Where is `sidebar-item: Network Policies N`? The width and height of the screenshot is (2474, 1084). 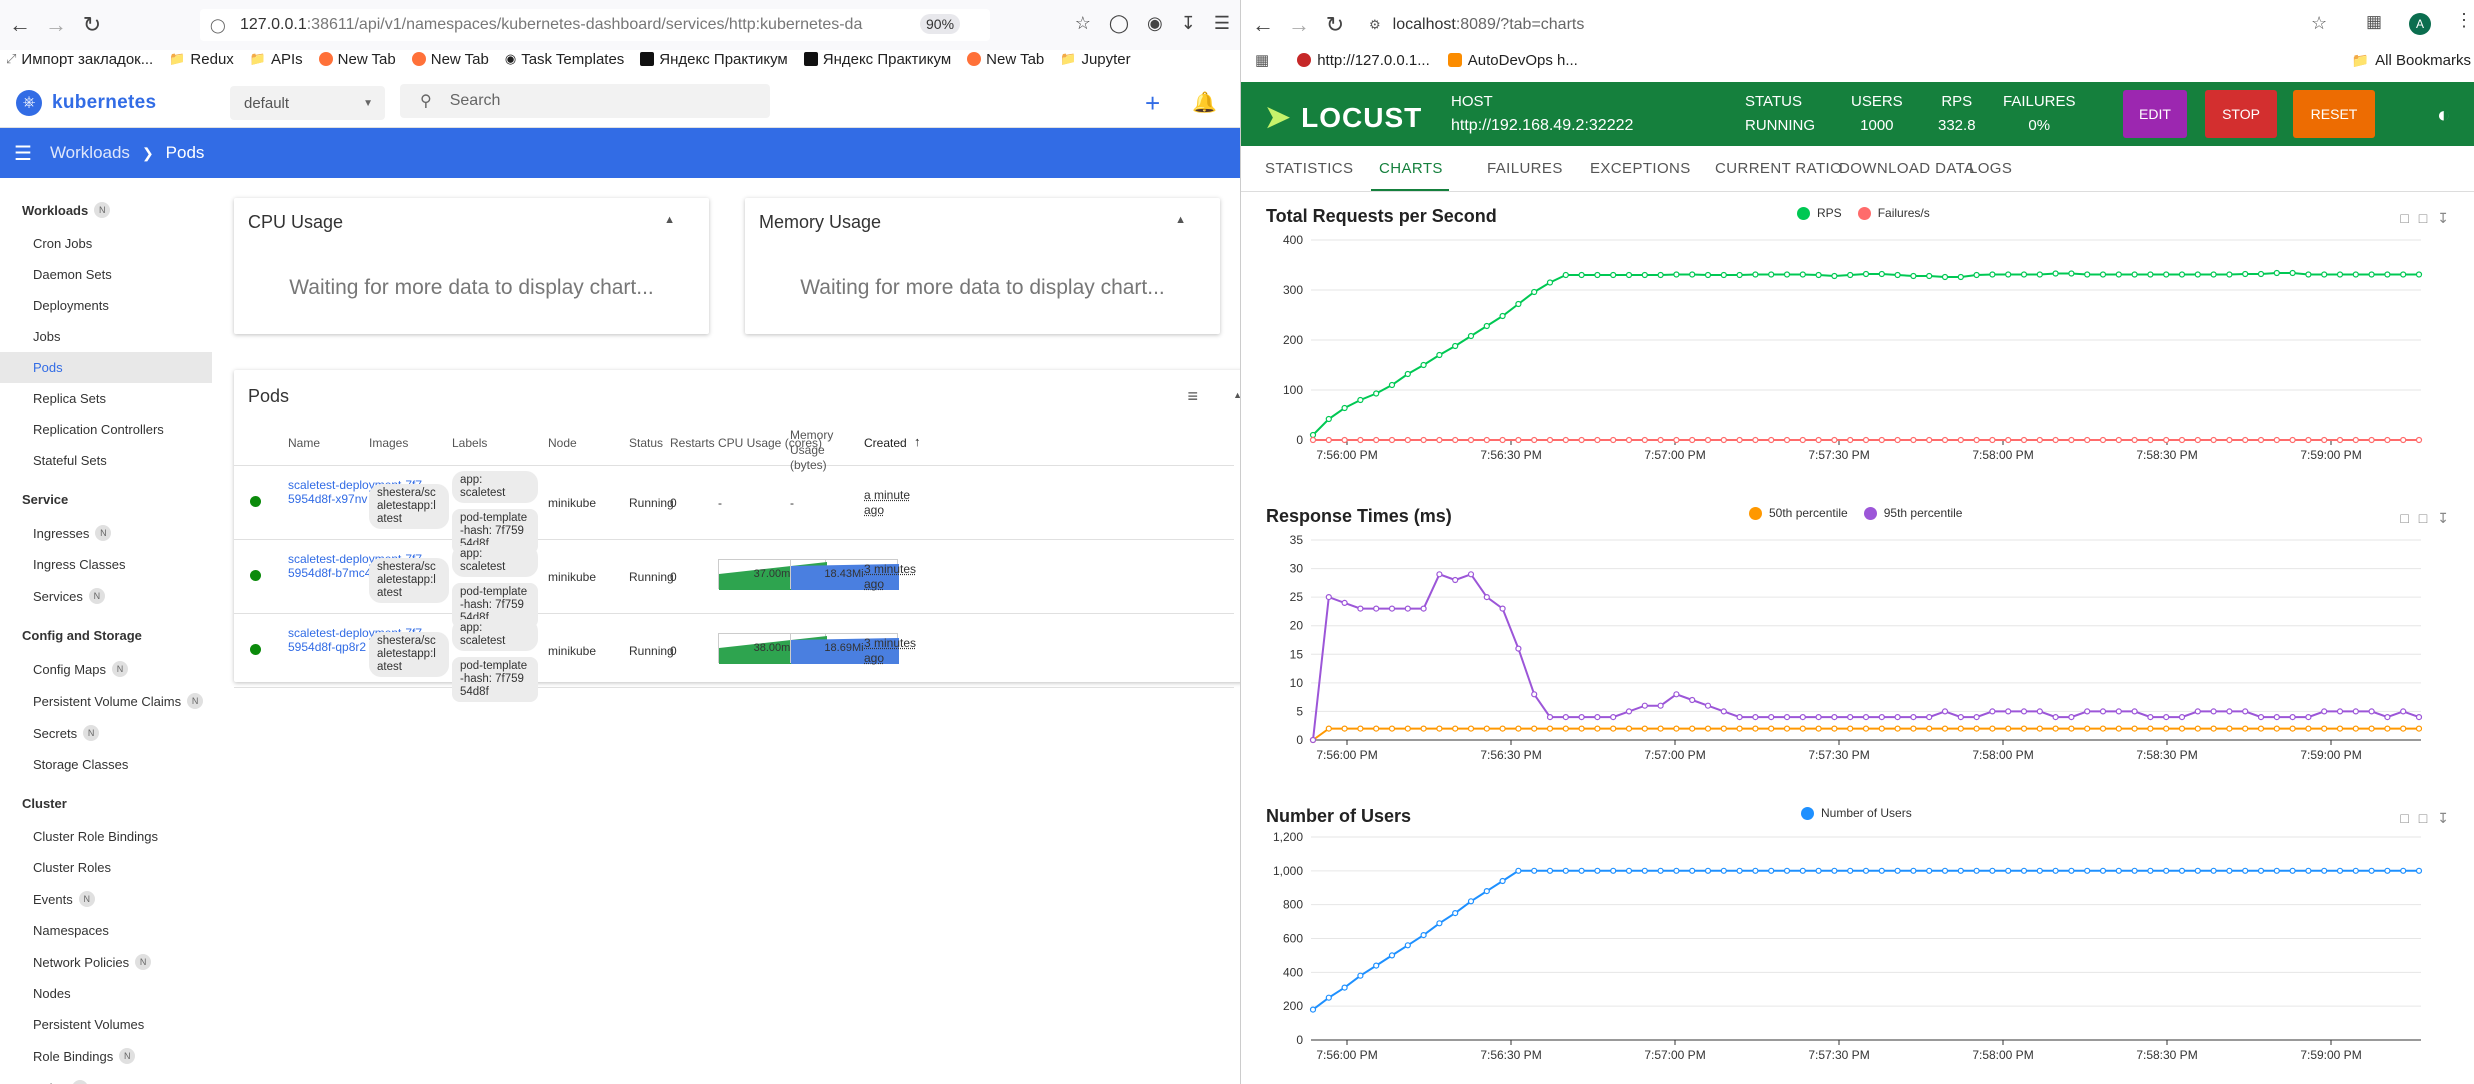
sidebar-item: Network Policies N is located at coordinates (106, 962).